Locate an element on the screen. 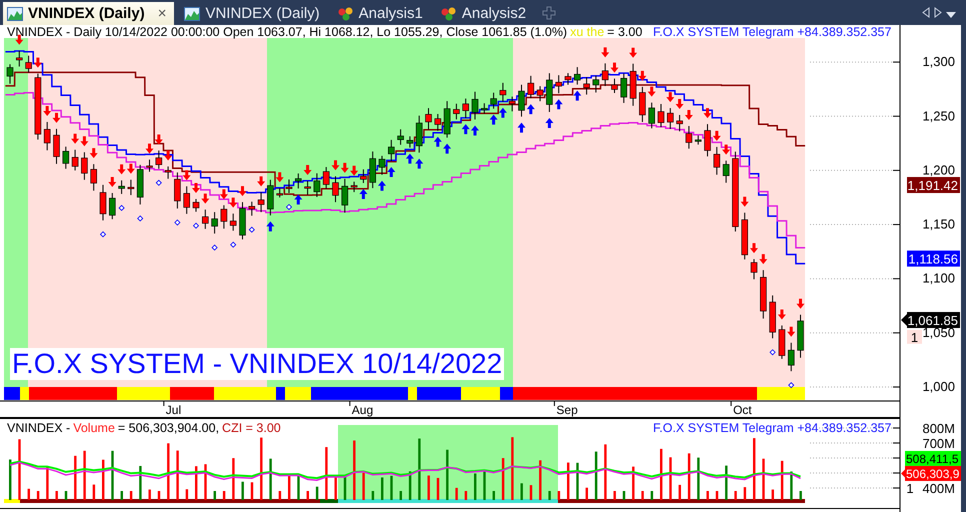 This screenshot has width=966, height=512. axis-label: 1,100 is located at coordinates (938, 278).